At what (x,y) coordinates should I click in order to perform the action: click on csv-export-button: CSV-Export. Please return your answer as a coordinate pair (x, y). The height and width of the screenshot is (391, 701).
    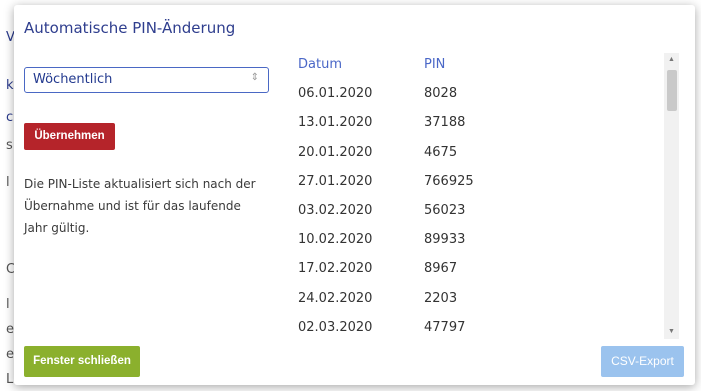
    Looking at the image, I should click on (642, 361).